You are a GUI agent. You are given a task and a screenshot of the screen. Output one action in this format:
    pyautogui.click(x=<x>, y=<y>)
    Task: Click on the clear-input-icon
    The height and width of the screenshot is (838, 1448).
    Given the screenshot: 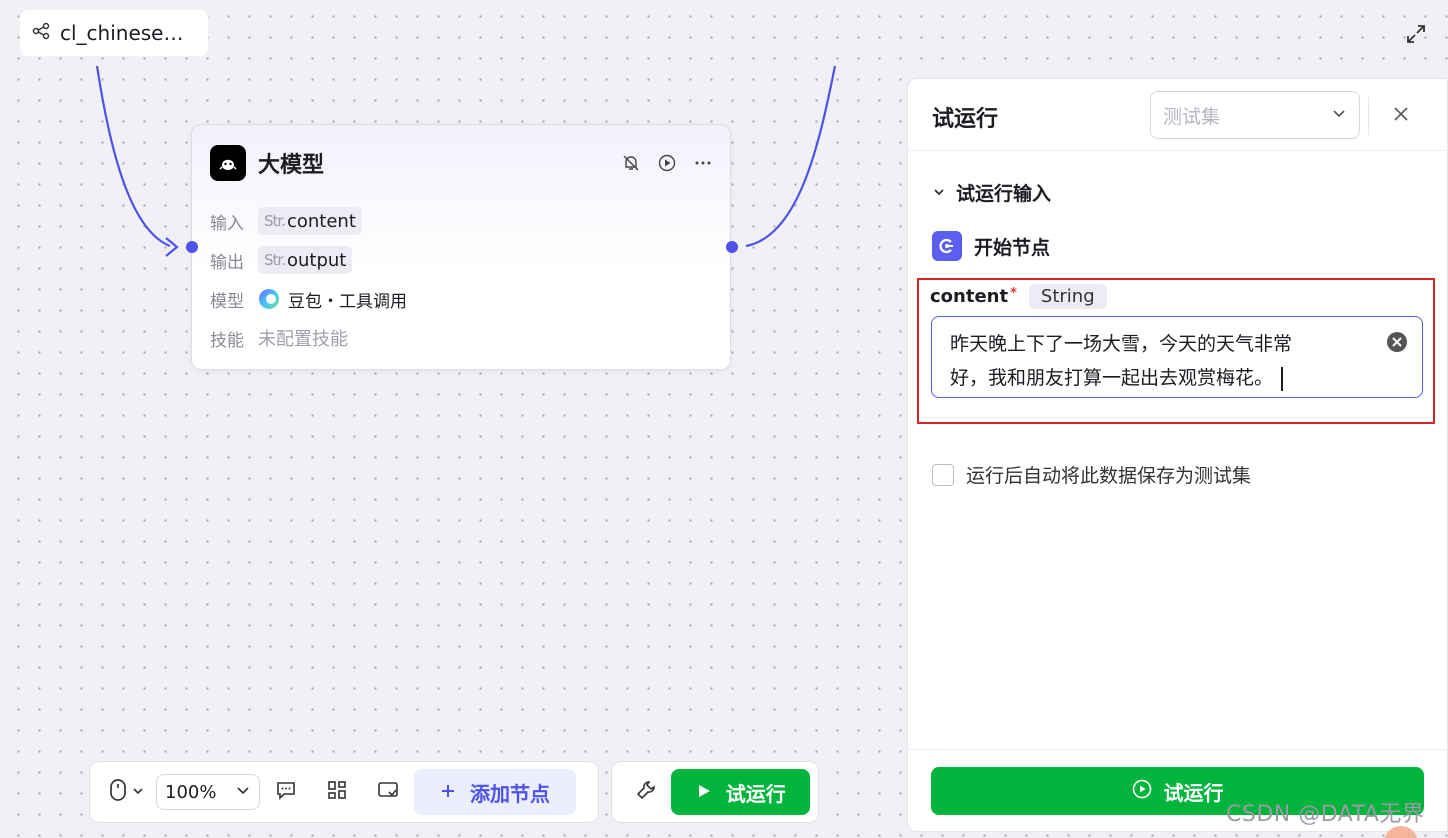 What is the action you would take?
    pyautogui.click(x=1397, y=342)
    